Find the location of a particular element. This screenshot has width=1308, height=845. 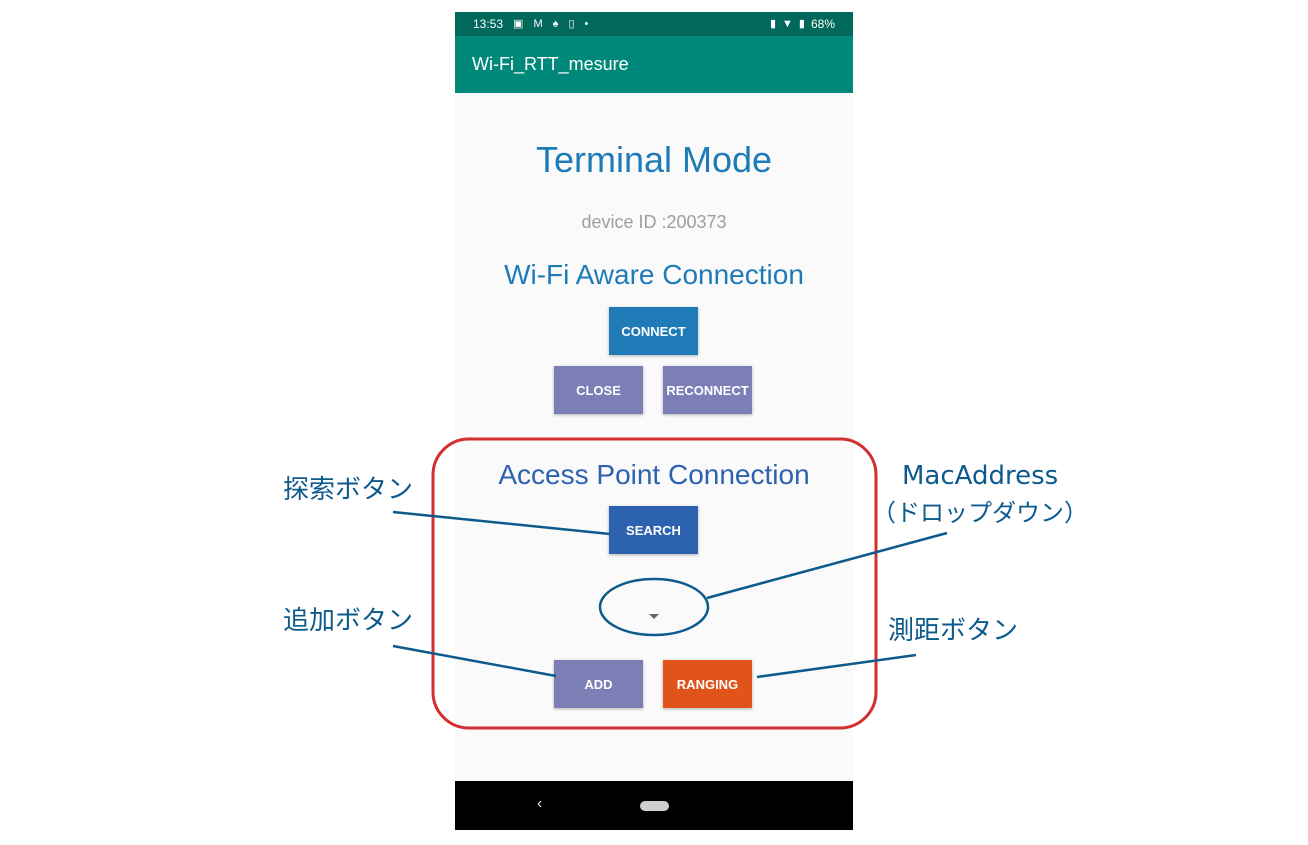

add-annotation: 追加ボタン is located at coordinates (348, 621).